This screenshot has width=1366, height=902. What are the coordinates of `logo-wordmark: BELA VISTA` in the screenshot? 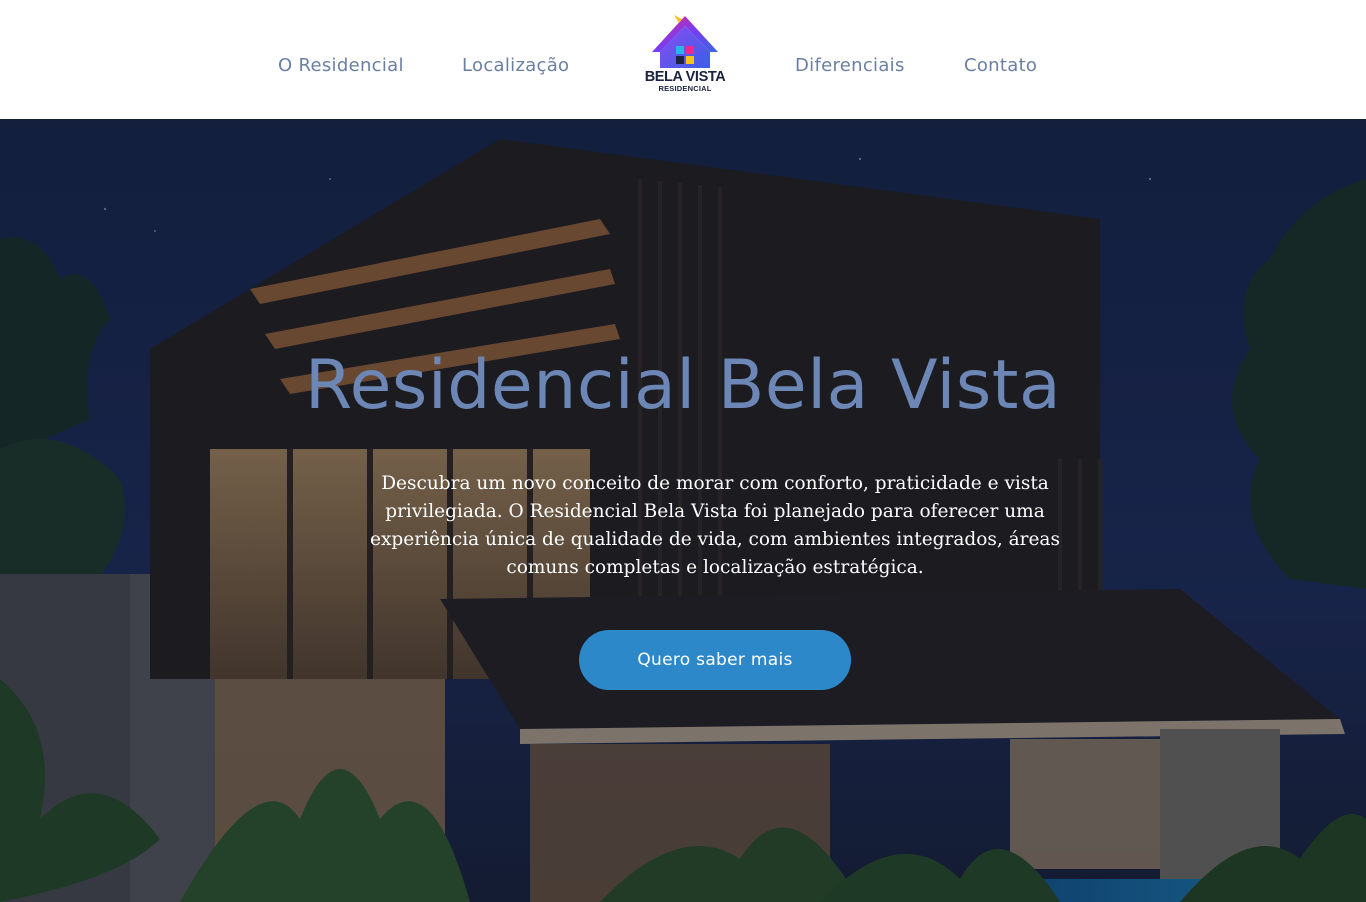 It's located at (685, 77).